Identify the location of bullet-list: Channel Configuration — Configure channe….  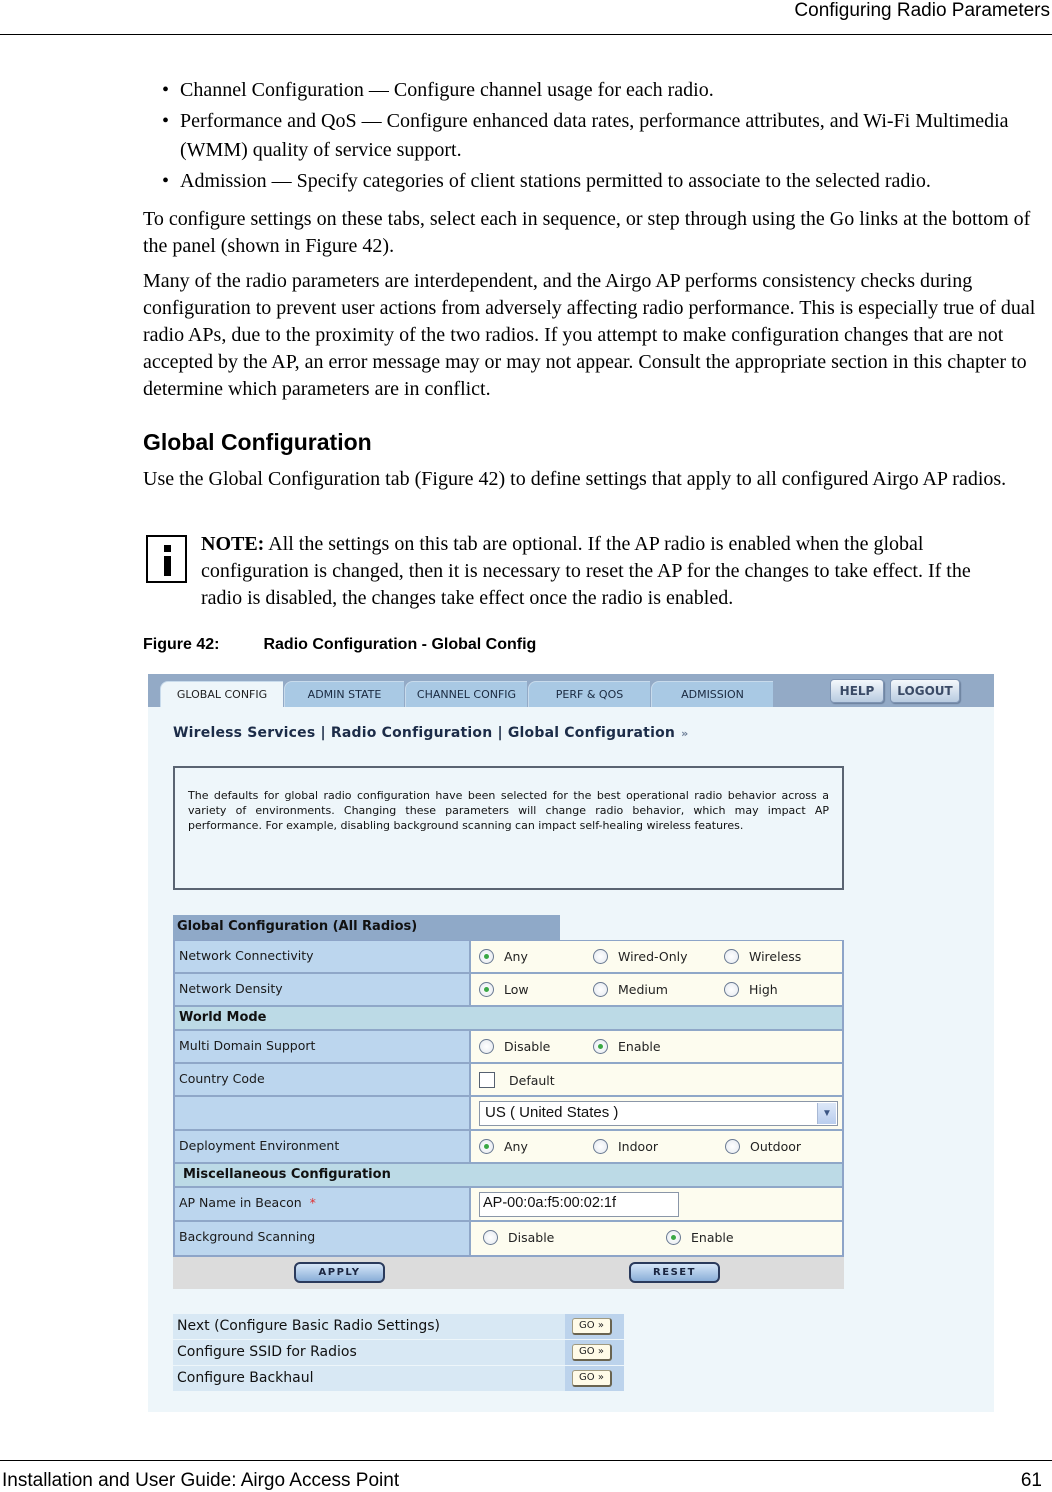
(604, 137).